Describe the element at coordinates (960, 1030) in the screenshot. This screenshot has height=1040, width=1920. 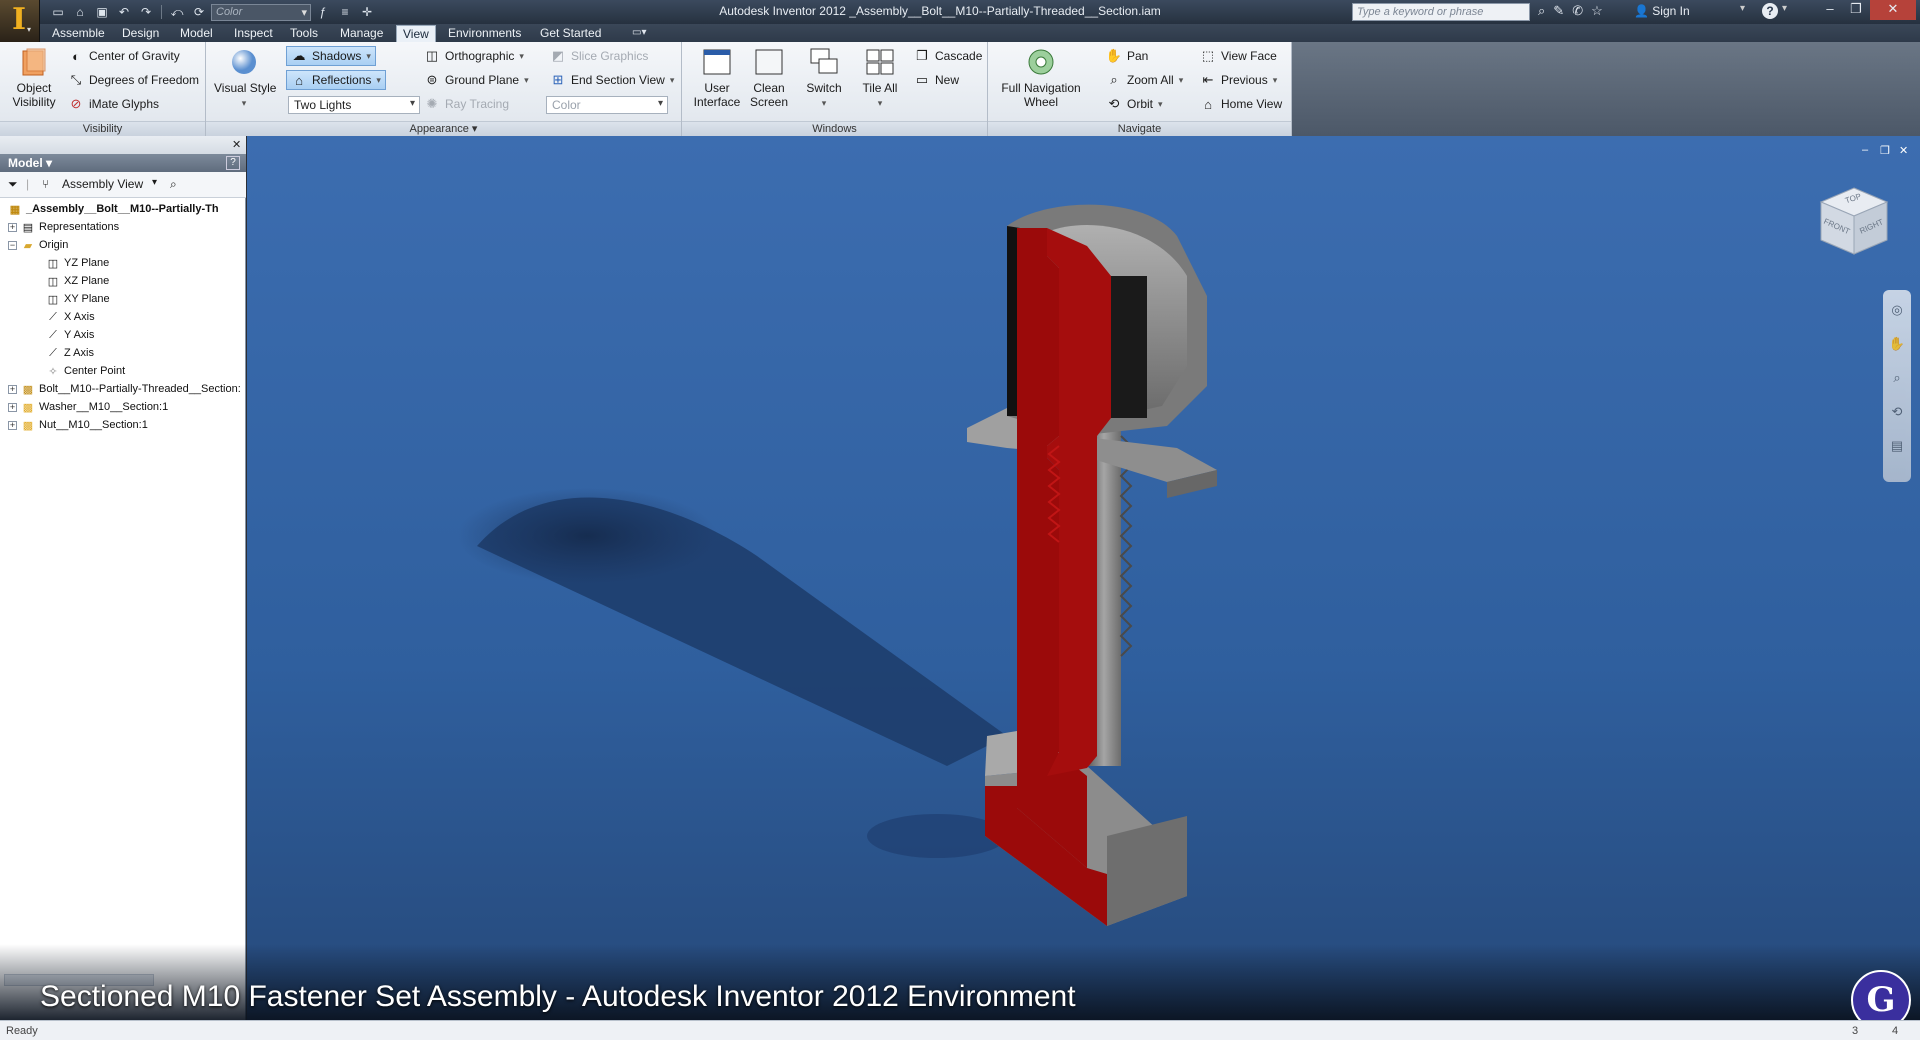
I see `status-bar: Ready 3 4` at that location.